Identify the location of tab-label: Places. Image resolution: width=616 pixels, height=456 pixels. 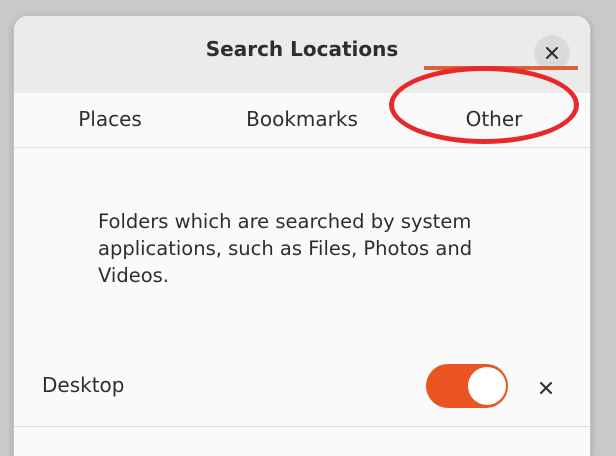
(110, 119).